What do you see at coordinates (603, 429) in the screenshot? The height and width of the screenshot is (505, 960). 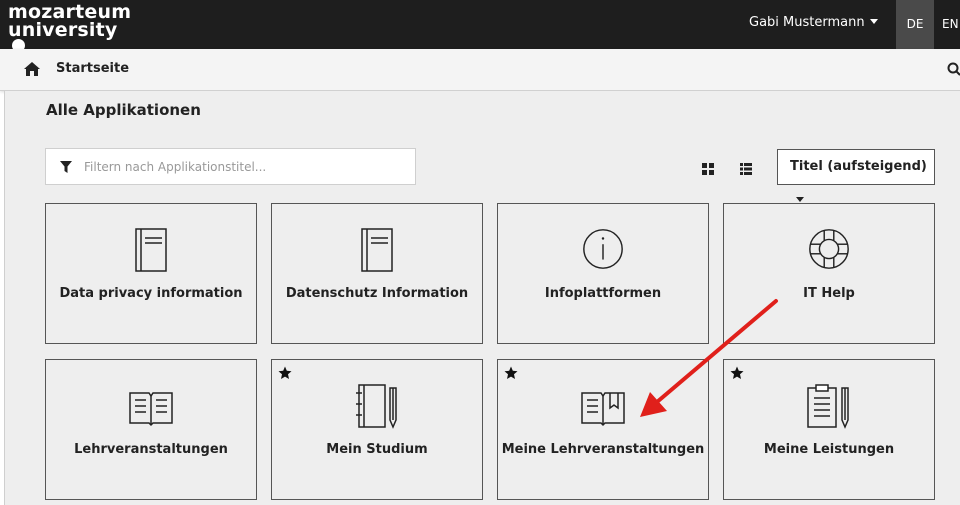 I see `app-tile-meine-lehrveranstaltungen: Meine Lehrveranstaltungen` at bounding box center [603, 429].